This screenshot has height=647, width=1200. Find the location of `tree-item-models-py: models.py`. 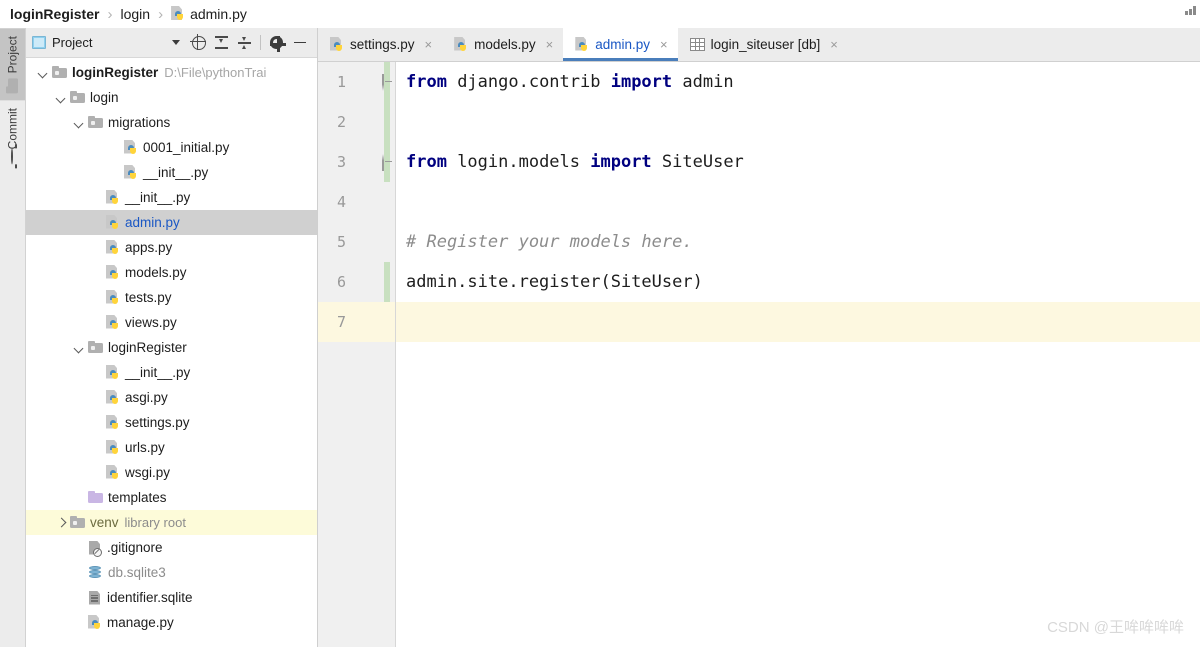

tree-item-models-py: models.py is located at coordinates (171, 272).